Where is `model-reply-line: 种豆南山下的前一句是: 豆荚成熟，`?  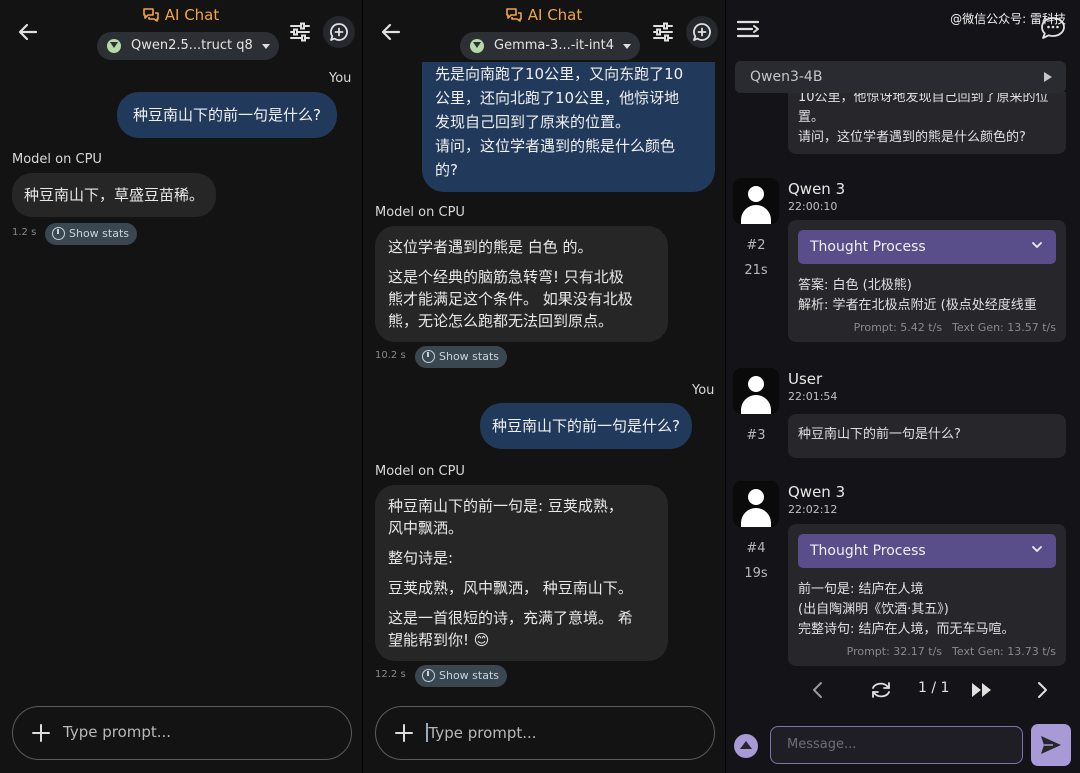 model-reply-line: 种豆南山下的前一句是: 豆荚成熟， is located at coordinates (505, 506).